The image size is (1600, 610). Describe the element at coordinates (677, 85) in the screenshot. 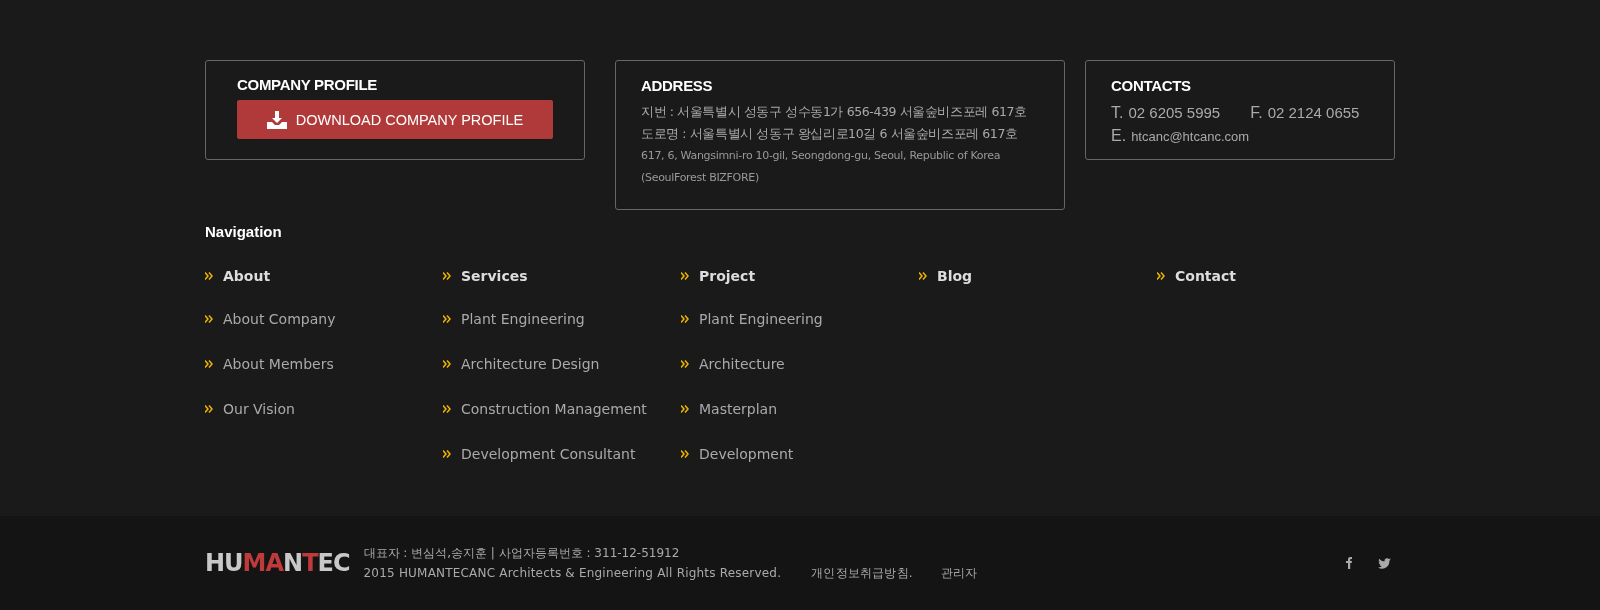

I see `section-title: ADDRESS` at that location.